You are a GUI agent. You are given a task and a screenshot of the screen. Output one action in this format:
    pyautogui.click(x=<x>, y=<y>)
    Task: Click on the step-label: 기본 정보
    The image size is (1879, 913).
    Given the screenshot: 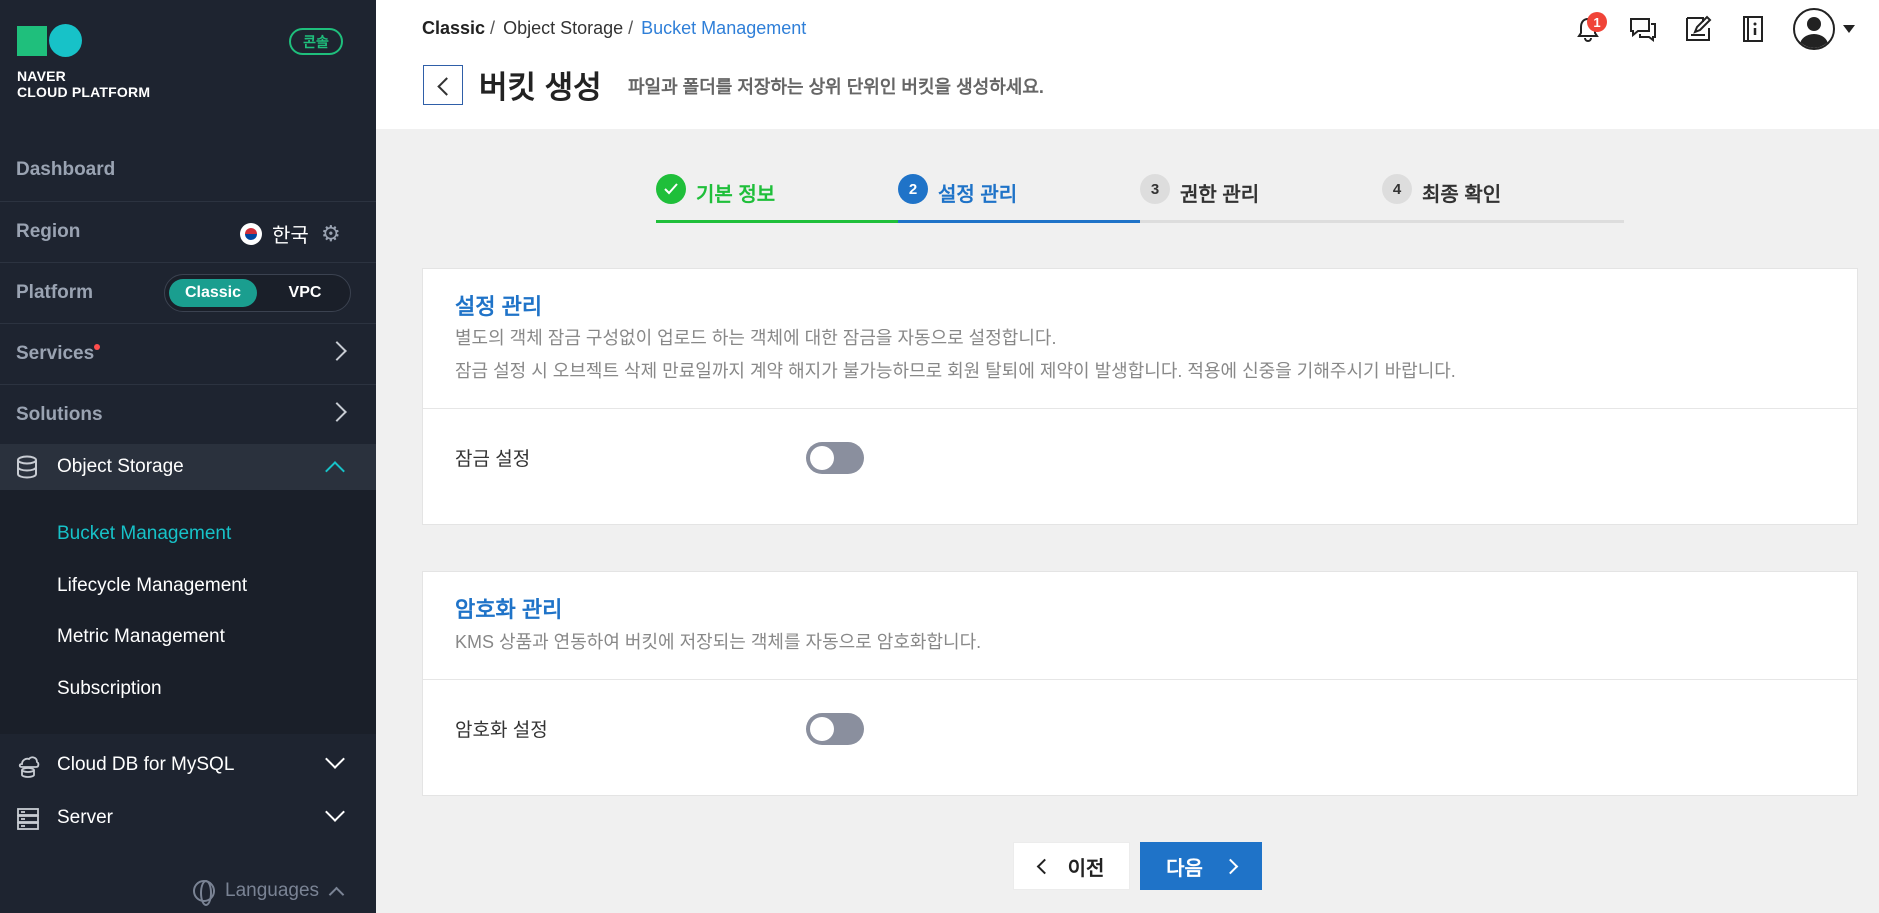 What is the action you would take?
    pyautogui.click(x=736, y=195)
    